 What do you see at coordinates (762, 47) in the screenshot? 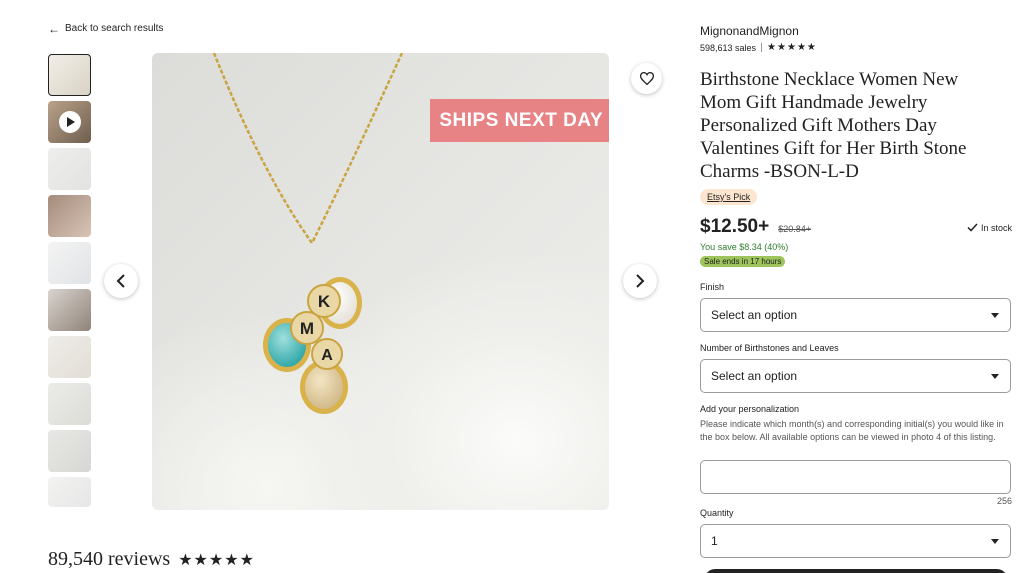
I see `divider` at bounding box center [762, 47].